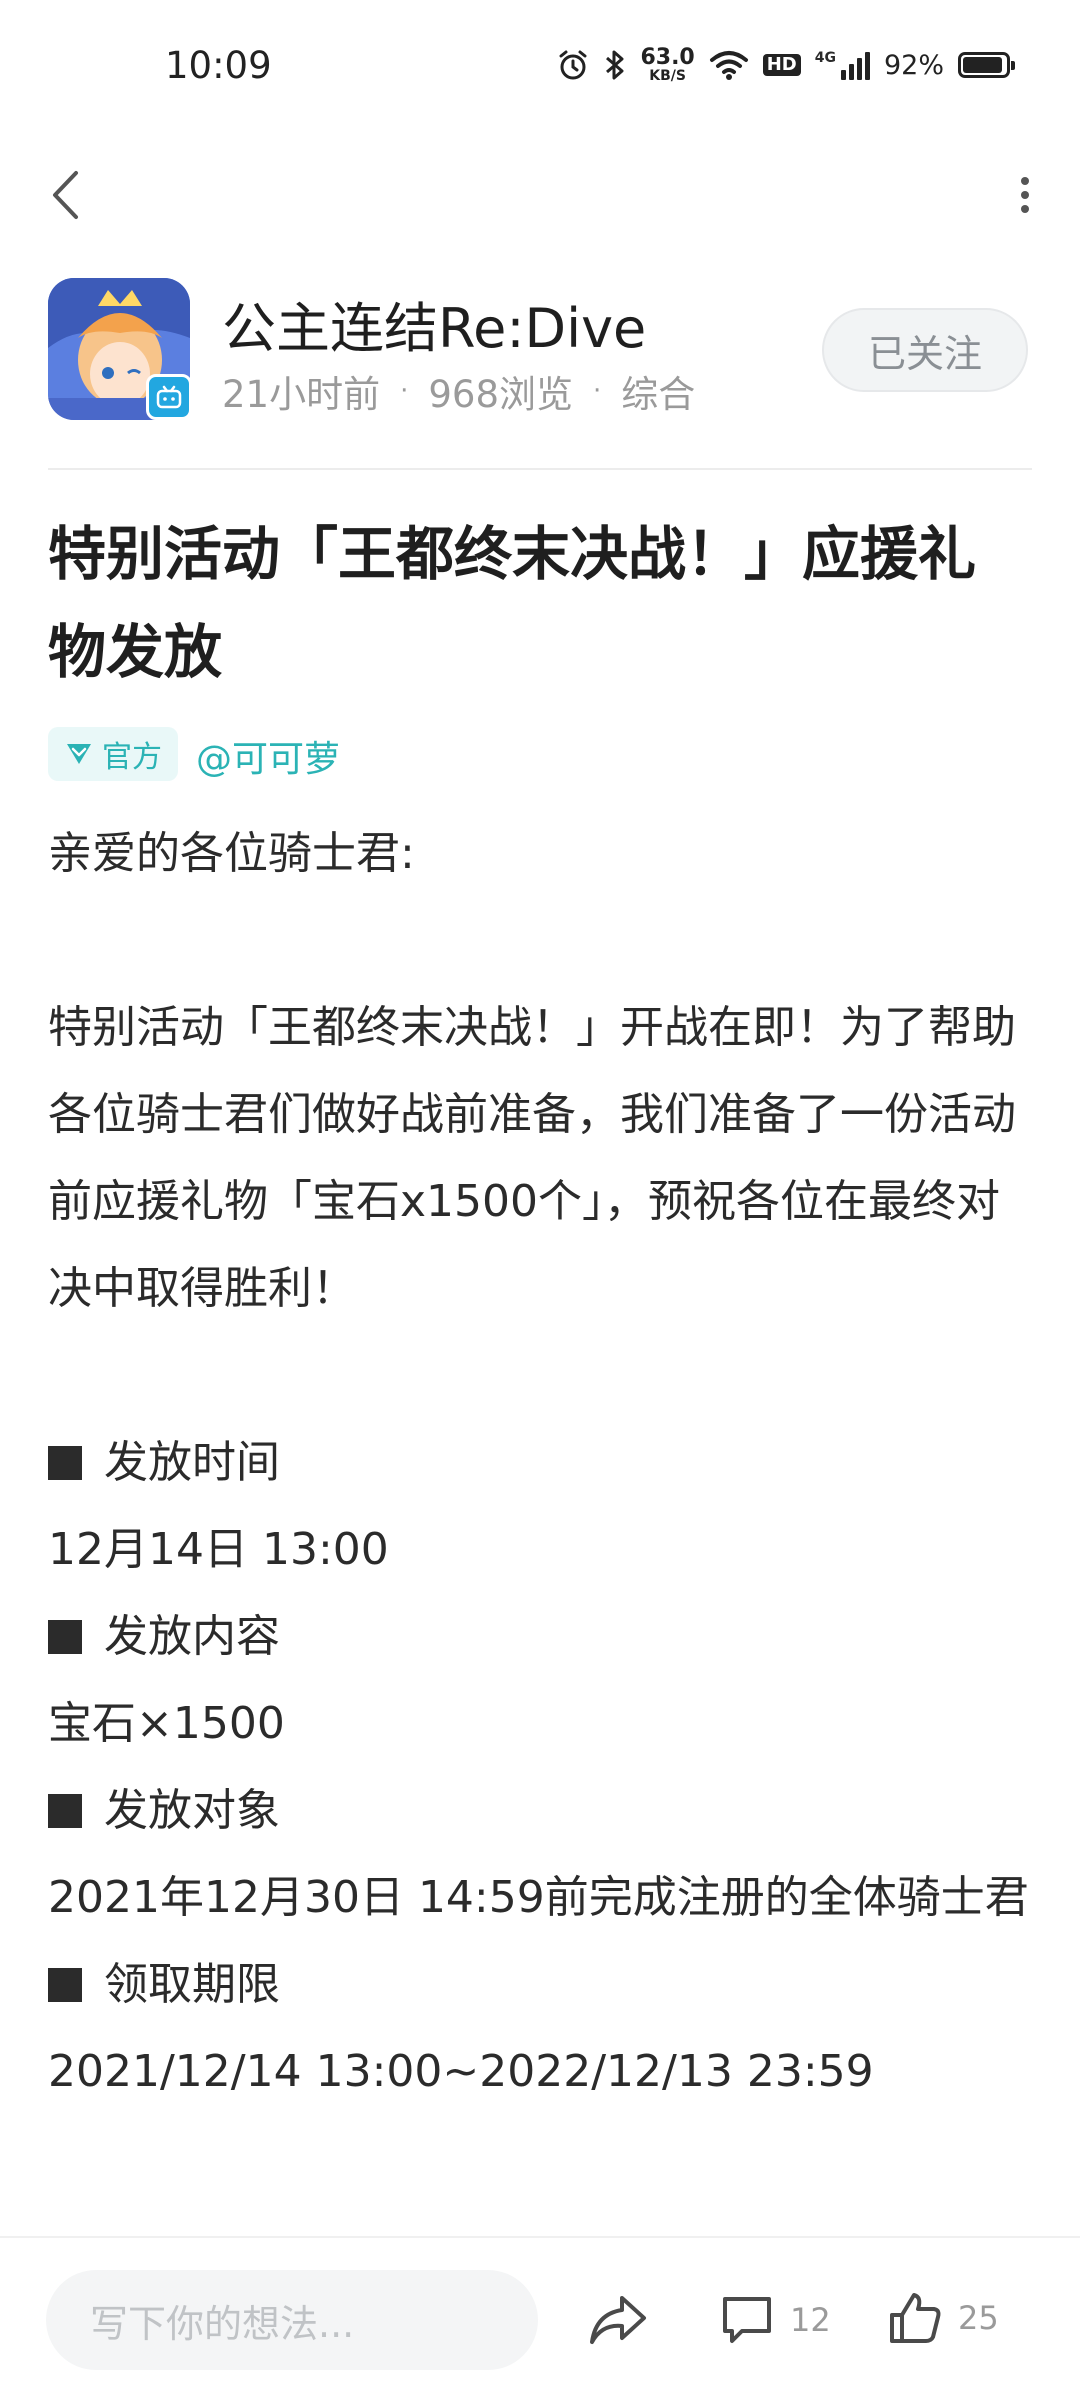 The width and height of the screenshot is (1080, 2400). What do you see at coordinates (915, 2318) in the screenshot?
I see `like-icon` at bounding box center [915, 2318].